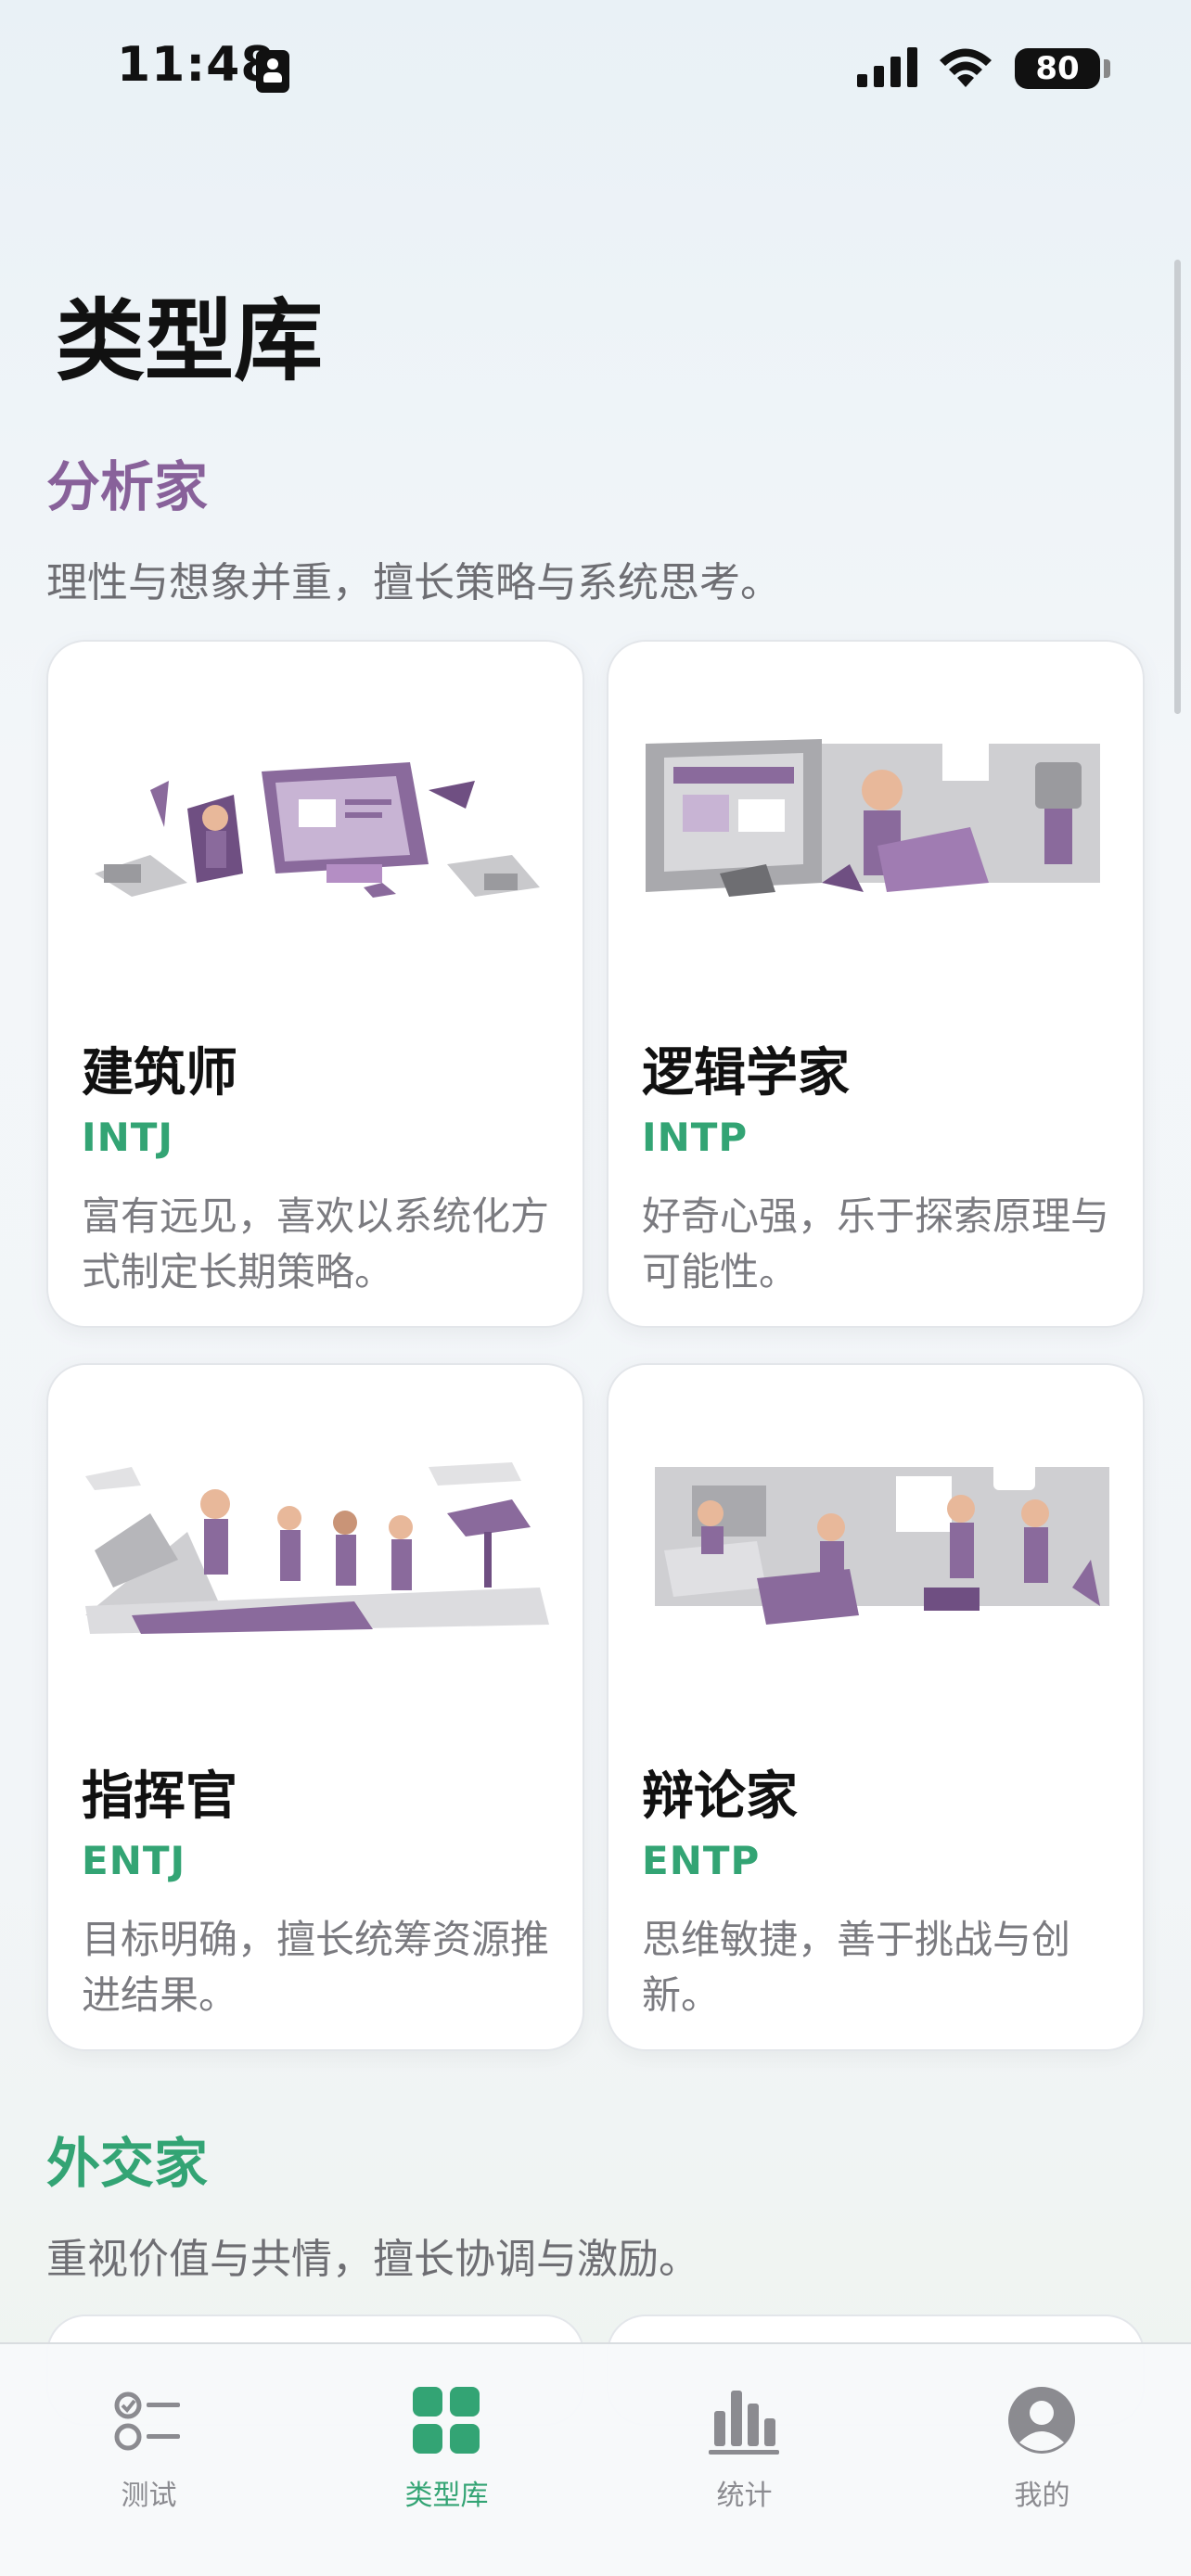 This screenshot has width=1191, height=2576. What do you see at coordinates (744, 2496) in the screenshot?
I see `tab-label: 统计` at bounding box center [744, 2496].